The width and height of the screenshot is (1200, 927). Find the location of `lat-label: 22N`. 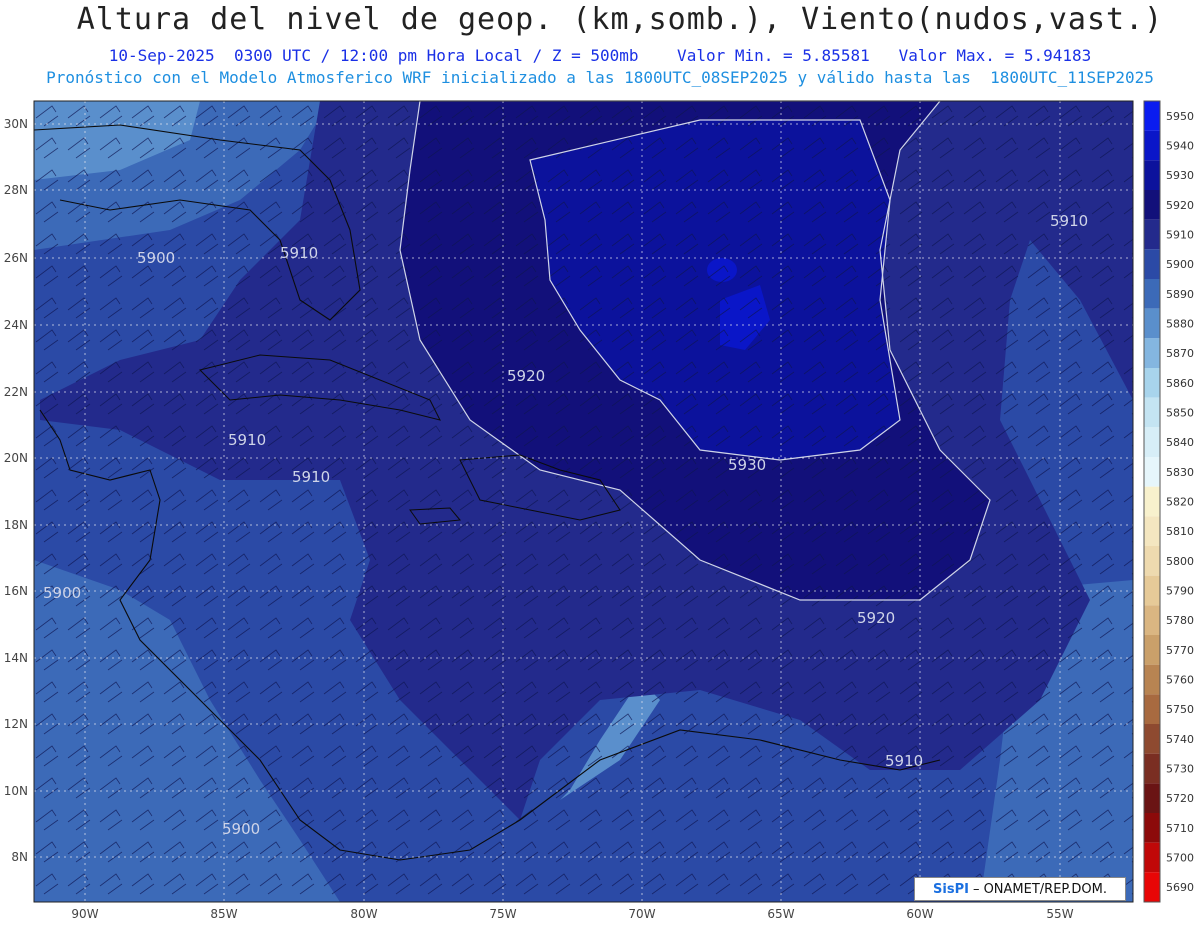

lat-label: 22N is located at coordinates (16, 392).